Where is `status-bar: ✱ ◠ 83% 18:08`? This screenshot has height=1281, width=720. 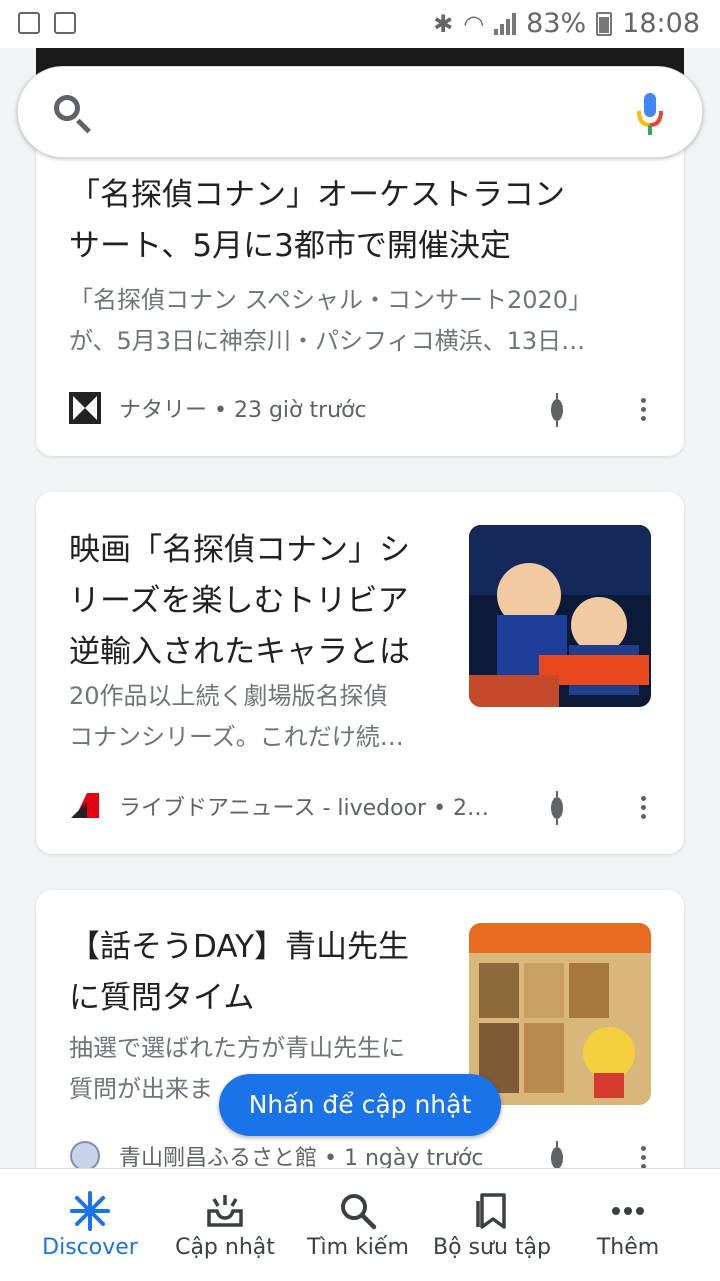
status-bar: ✱ ◠ 83% 18:08 is located at coordinates (360, 24).